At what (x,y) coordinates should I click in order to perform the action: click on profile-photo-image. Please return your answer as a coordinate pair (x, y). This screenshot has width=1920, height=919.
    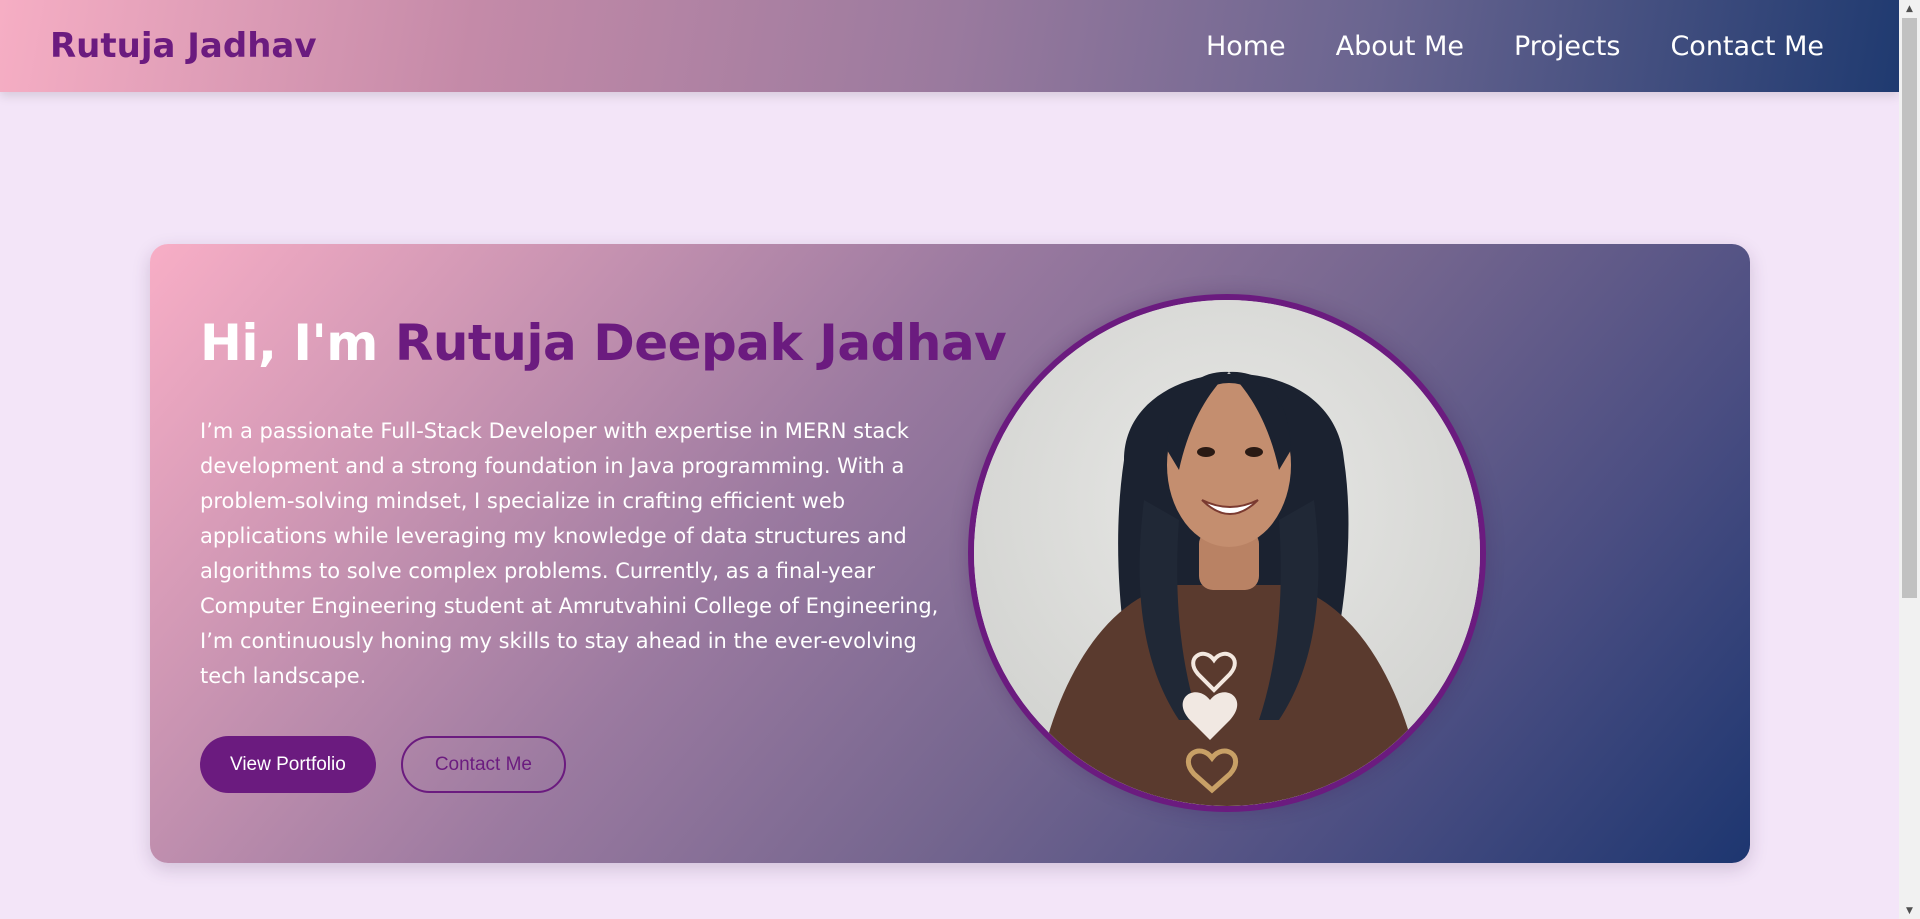
    Looking at the image, I should click on (1227, 553).